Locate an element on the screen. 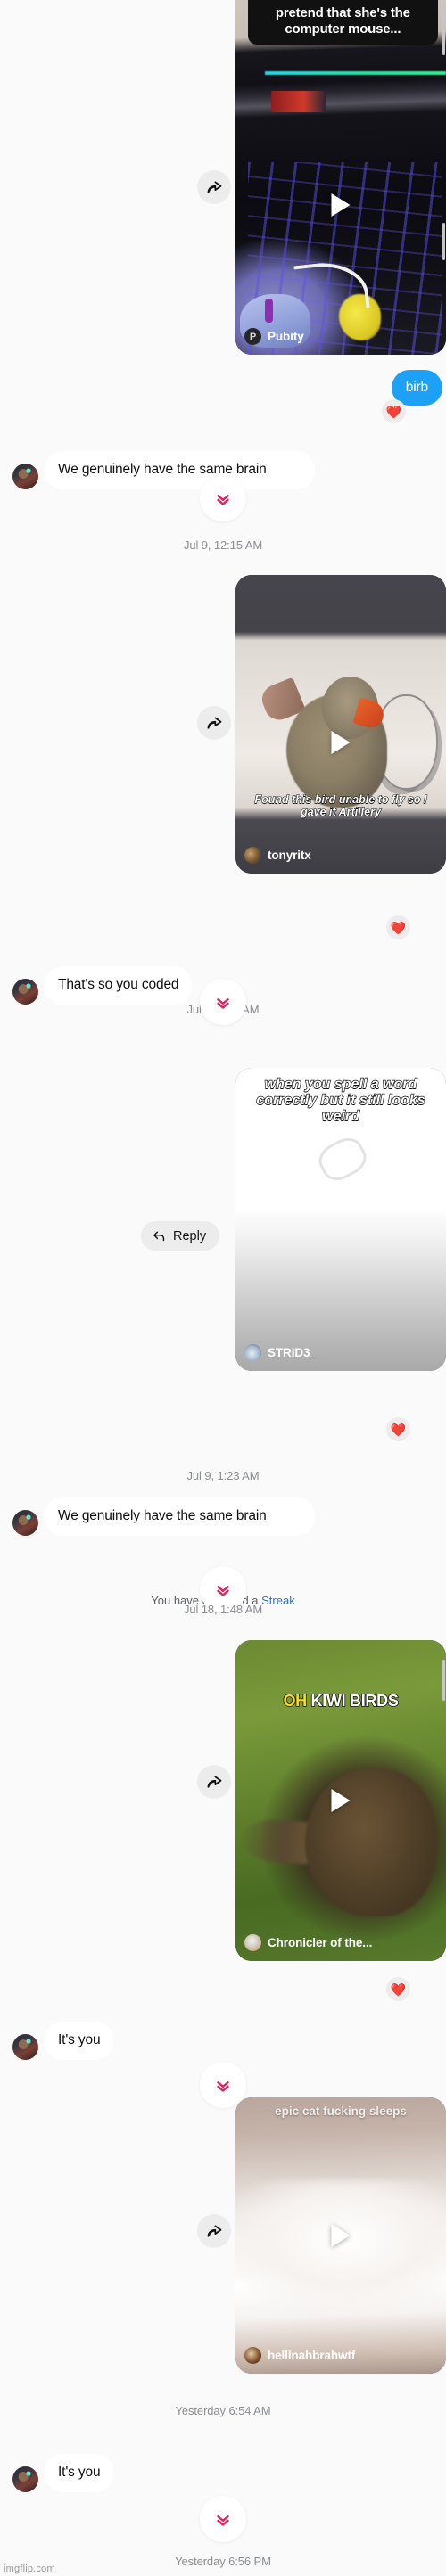 Image resolution: width=446 pixels, height=2576 pixels. video-caption-line-2: correctly but it still looks is located at coordinates (341, 1100).